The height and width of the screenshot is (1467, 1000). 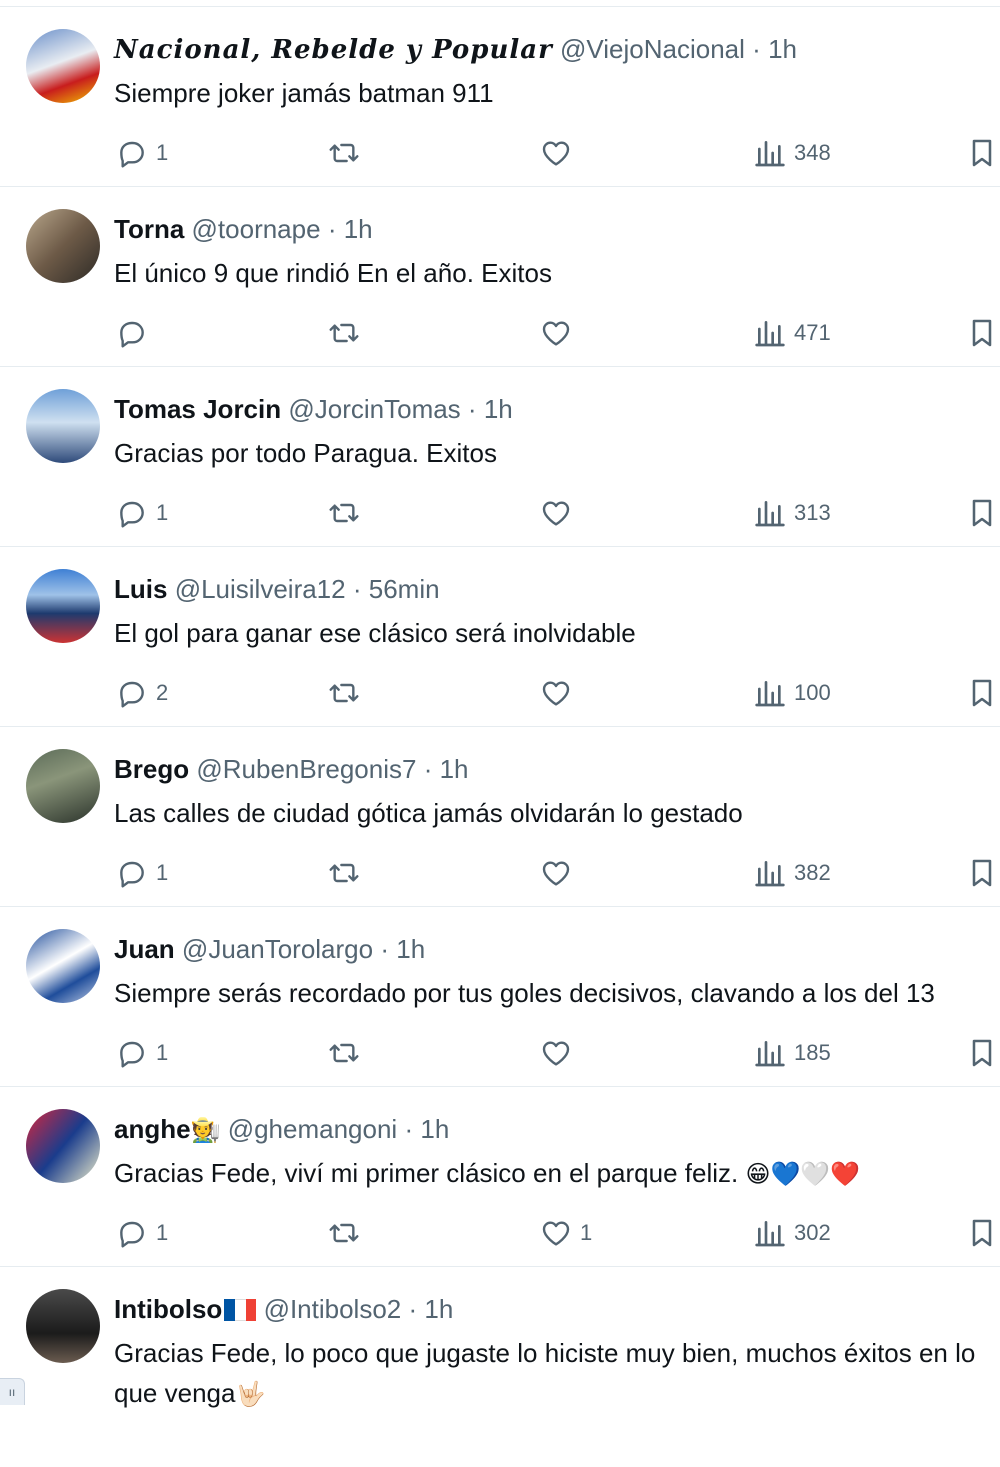 I want to click on top-divider, so click(x=500, y=3).